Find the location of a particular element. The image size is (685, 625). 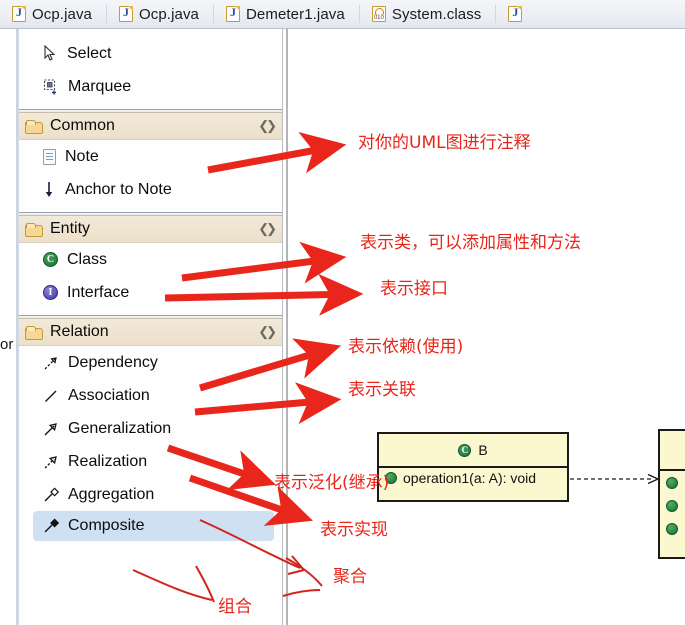

palette-item-realization: Realization is located at coordinates (150, 461).